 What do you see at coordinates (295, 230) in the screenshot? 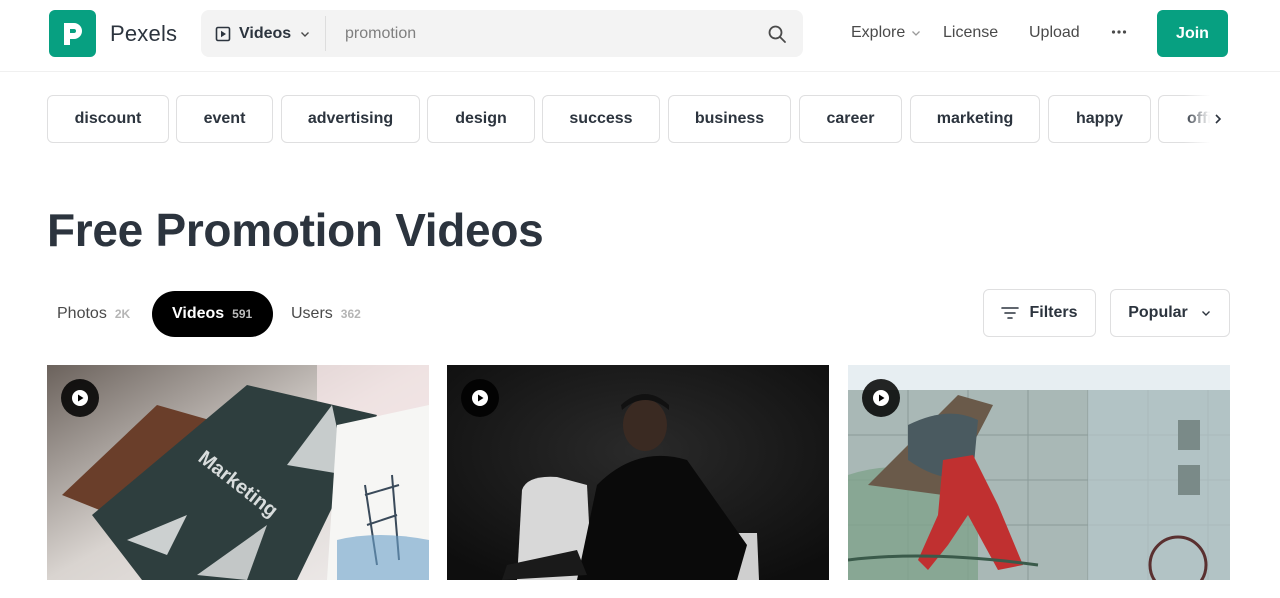
I see `page-title: Free Promotion Videos` at bounding box center [295, 230].